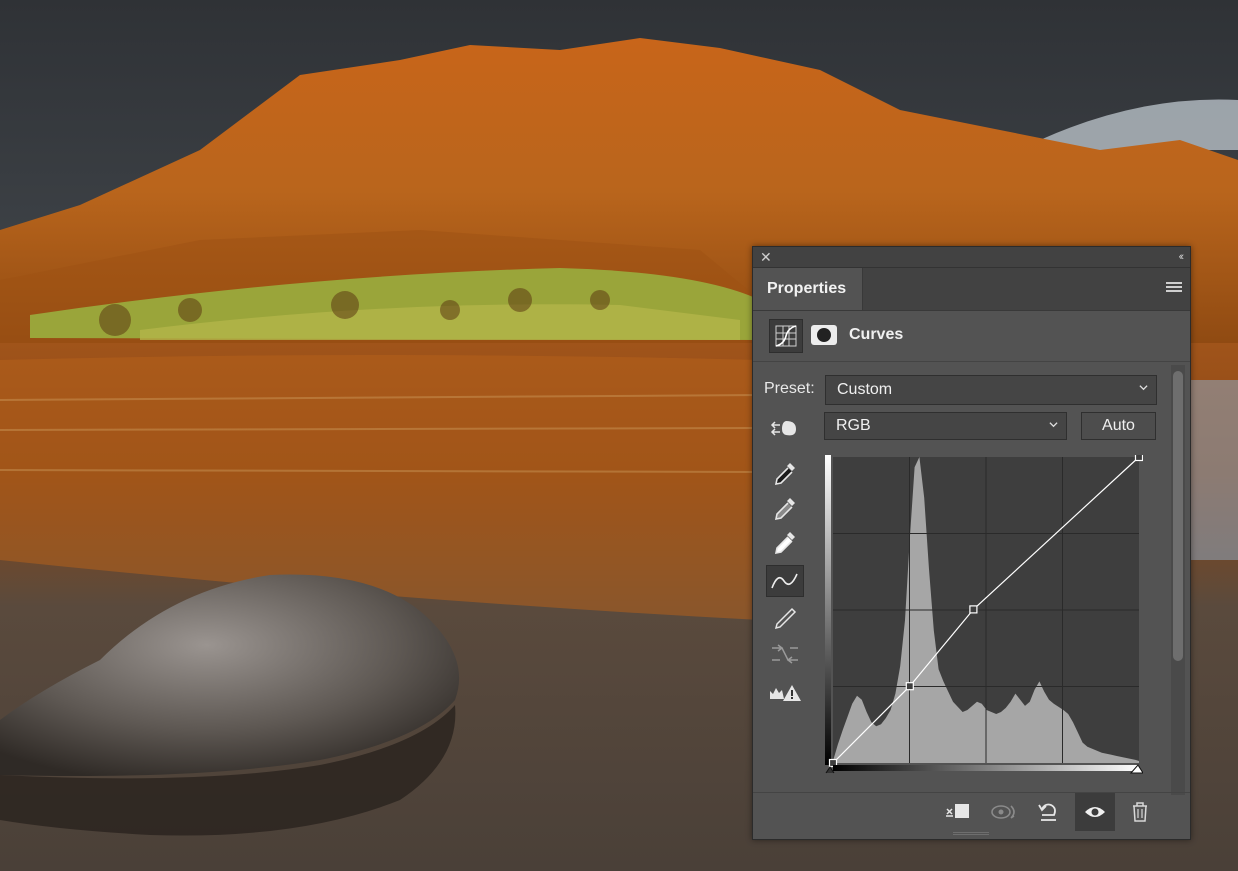 Image resolution: width=1238 pixels, height=871 pixels. Describe the element at coordinates (785, 509) in the screenshot. I see `eyedropper-gray-icon` at that location.